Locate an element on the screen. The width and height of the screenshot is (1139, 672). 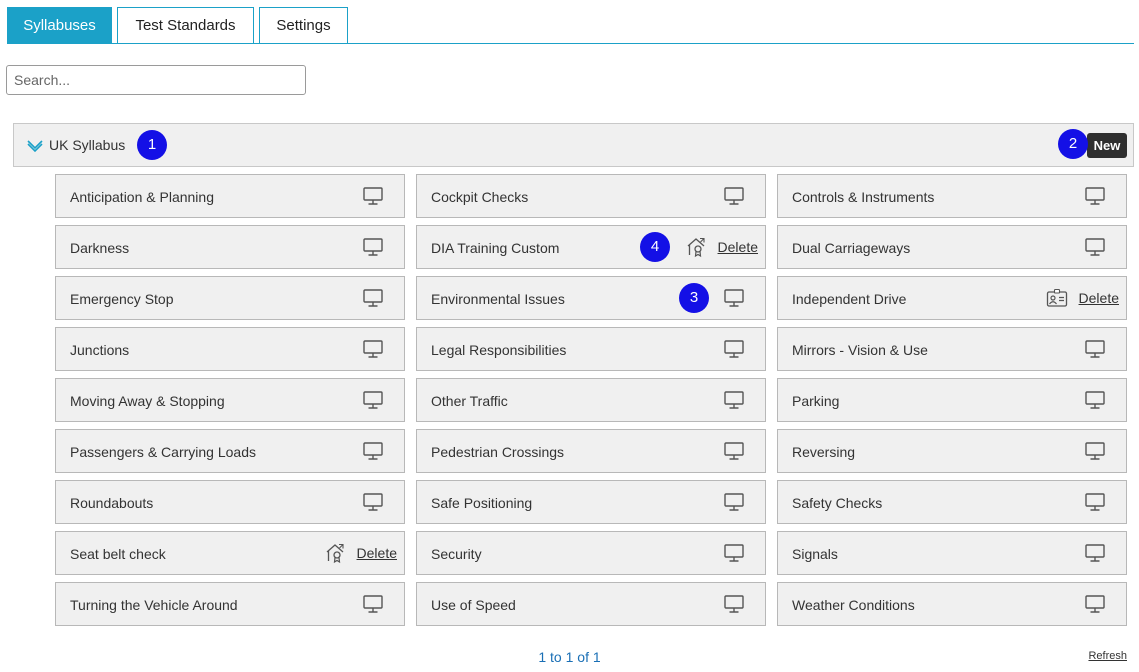
syllabus-item-card: Security is located at coordinates (591, 553).